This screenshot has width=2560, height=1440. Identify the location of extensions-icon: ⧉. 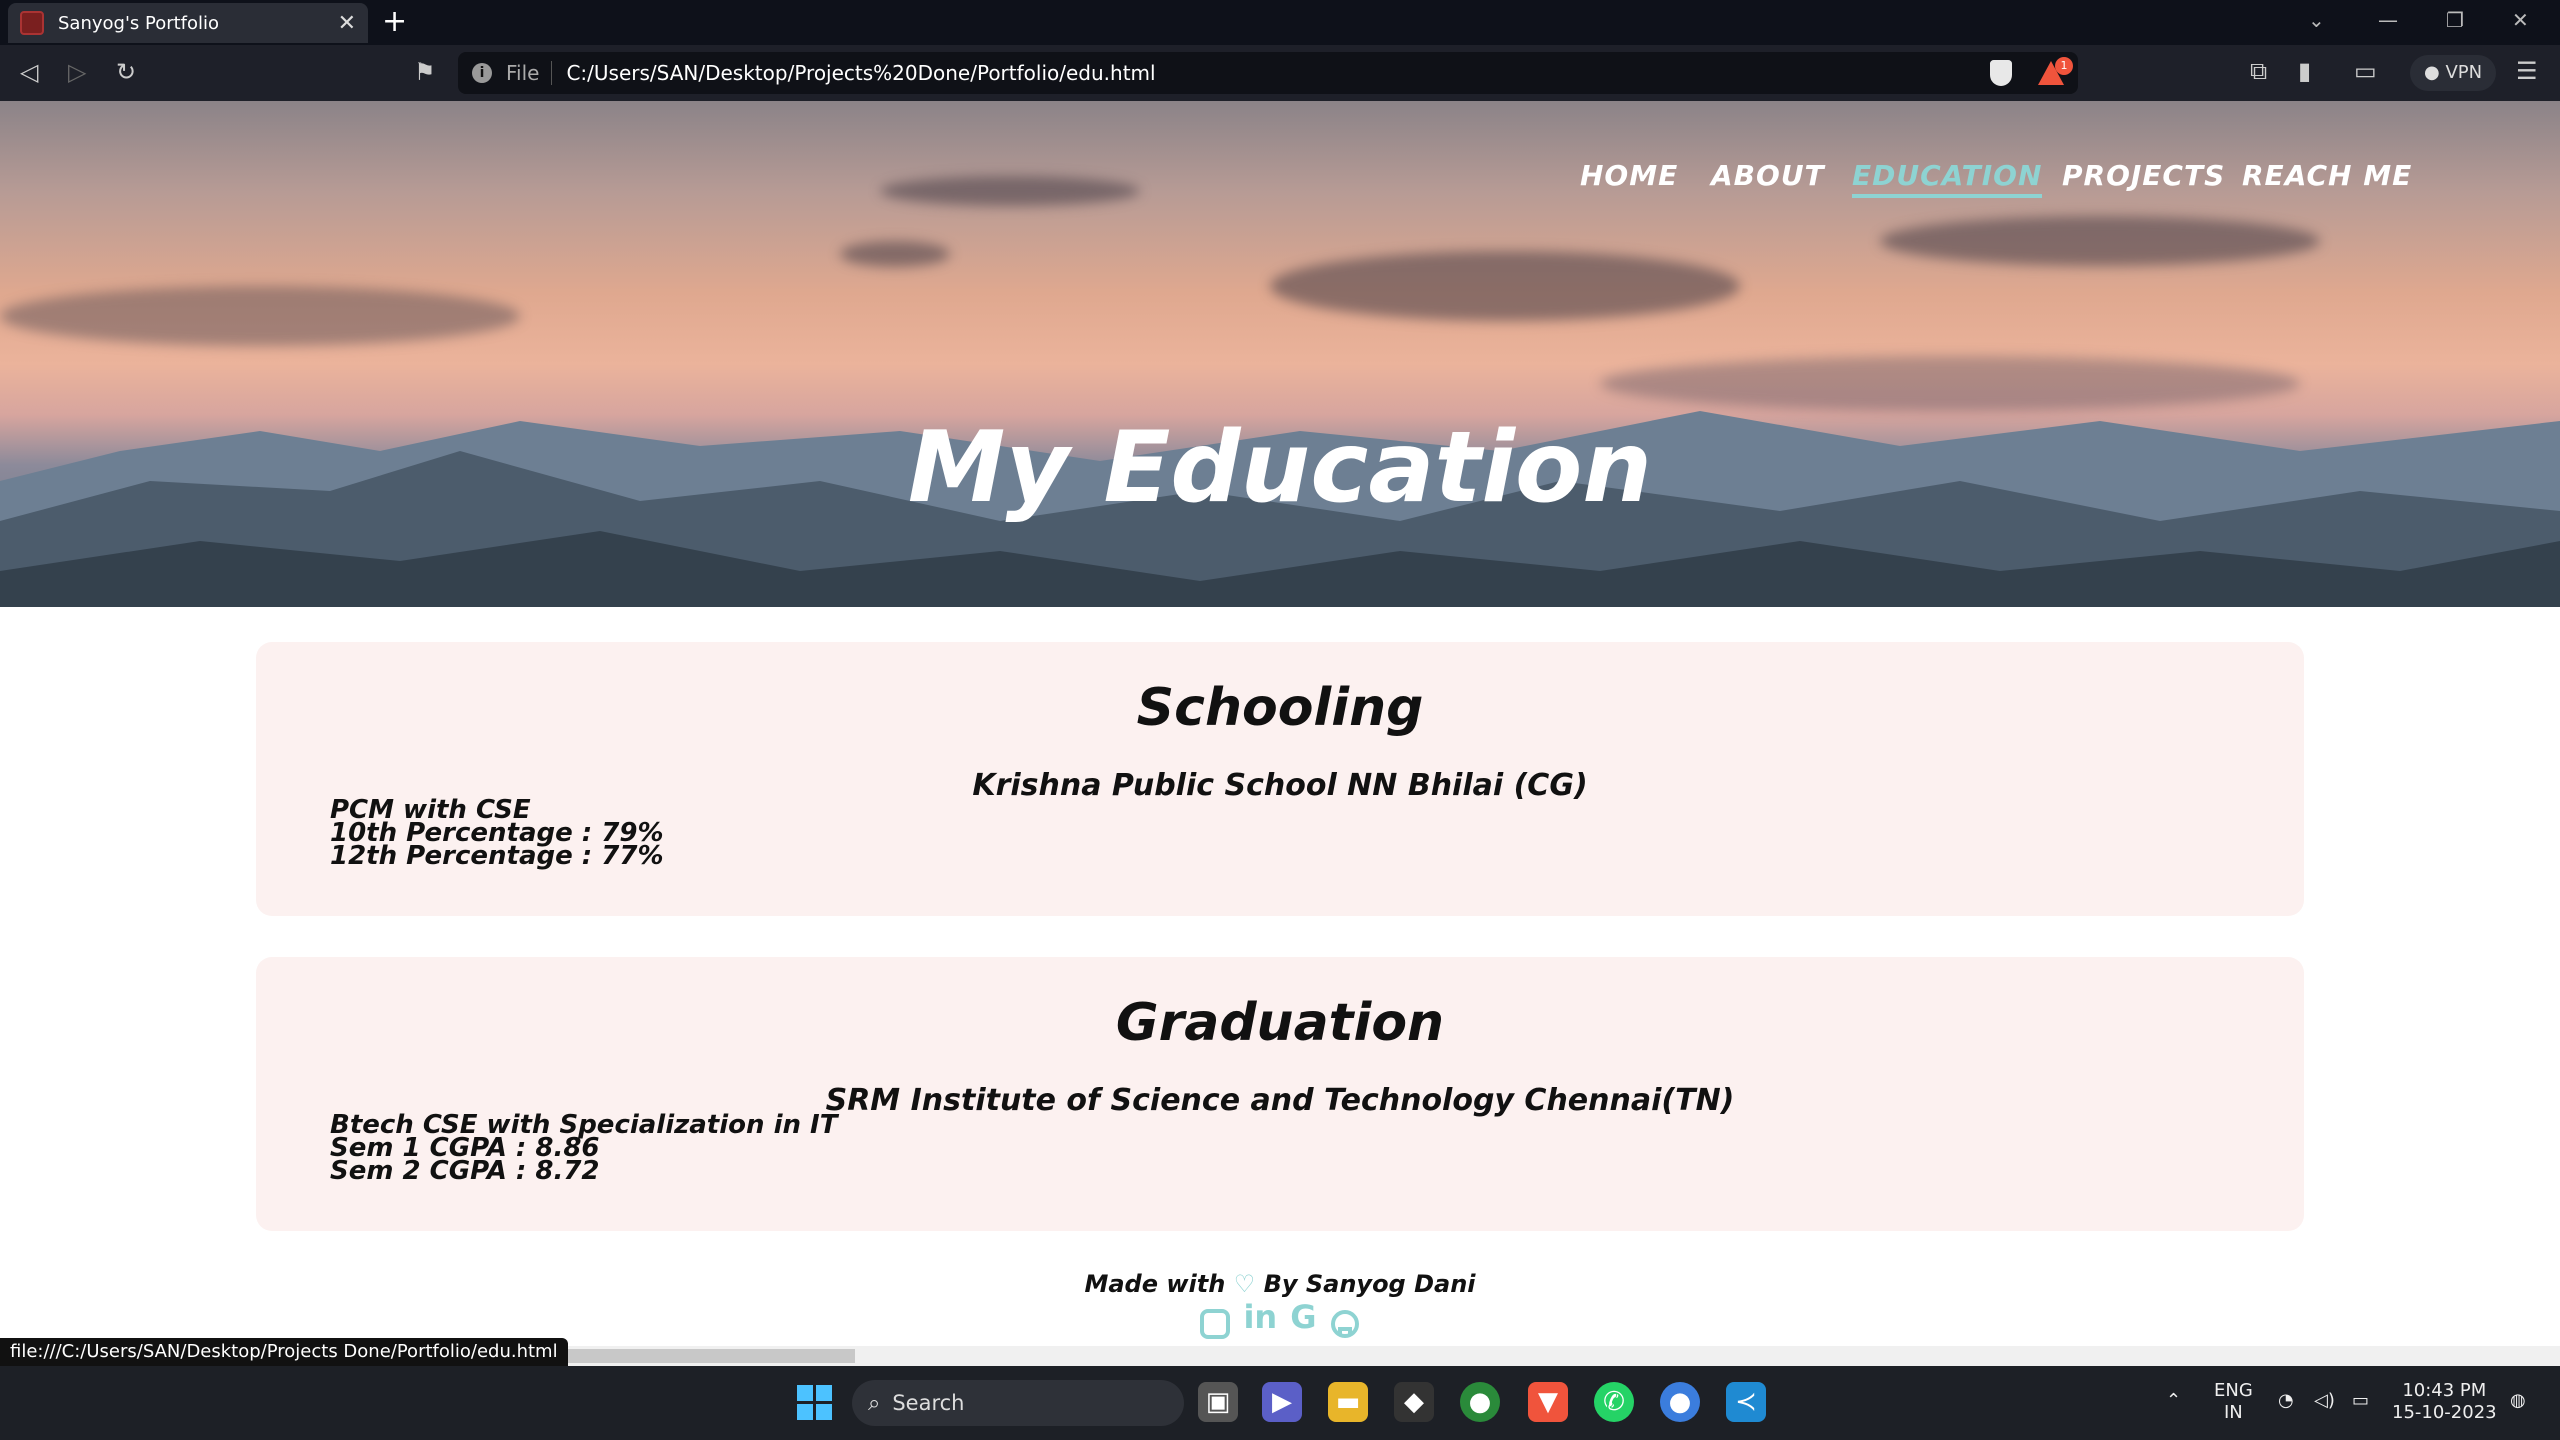
(2258, 71).